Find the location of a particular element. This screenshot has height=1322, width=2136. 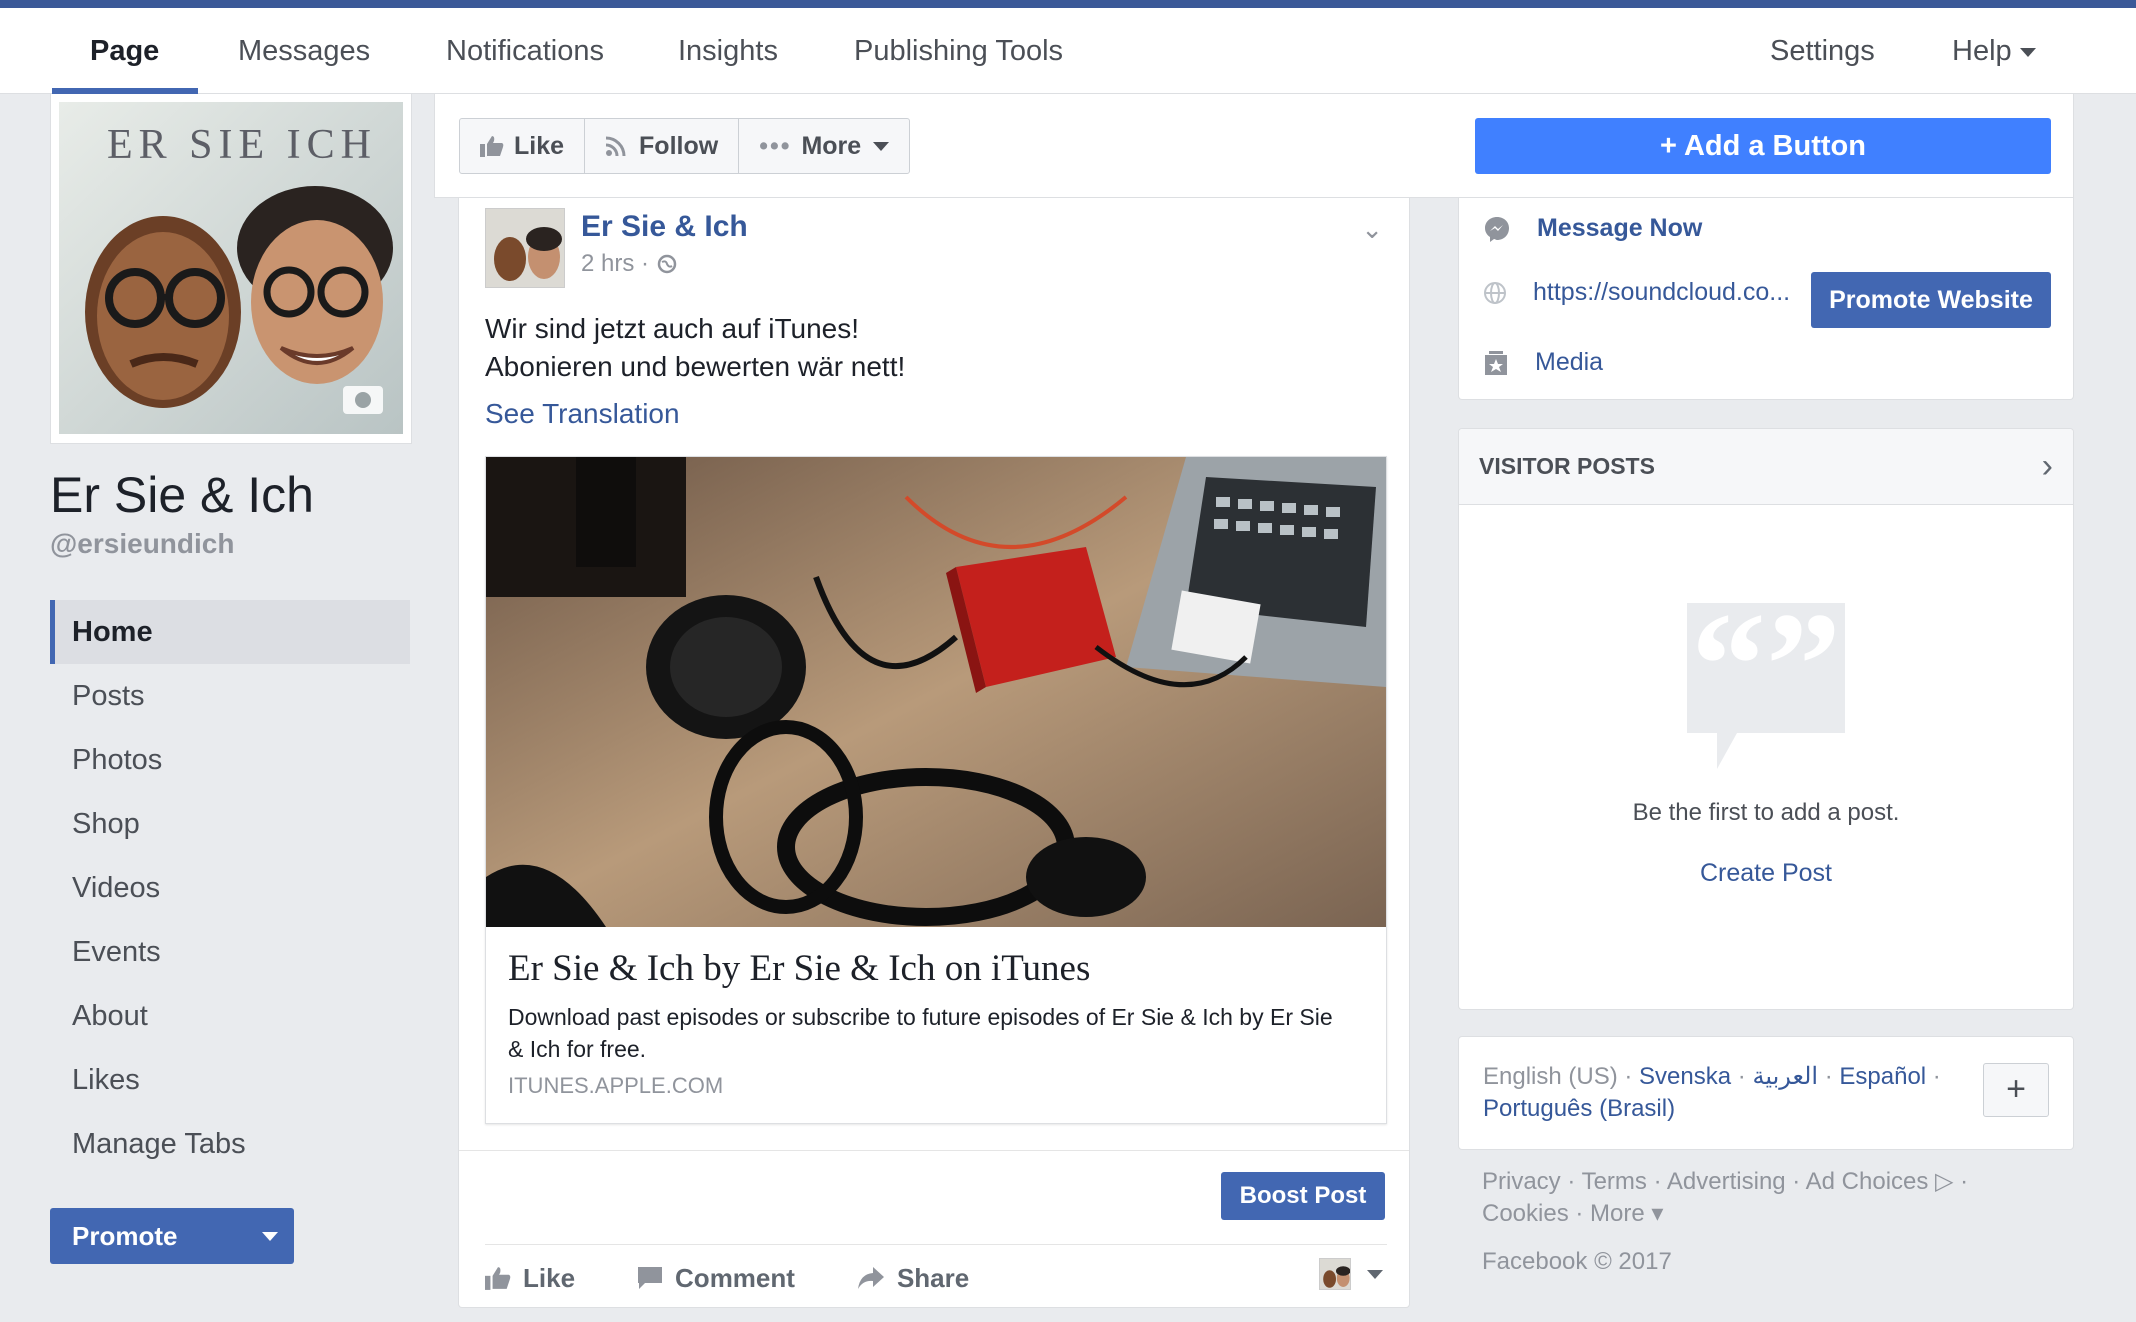

copyright: Facebook © 2017 is located at coordinates (1577, 1261).